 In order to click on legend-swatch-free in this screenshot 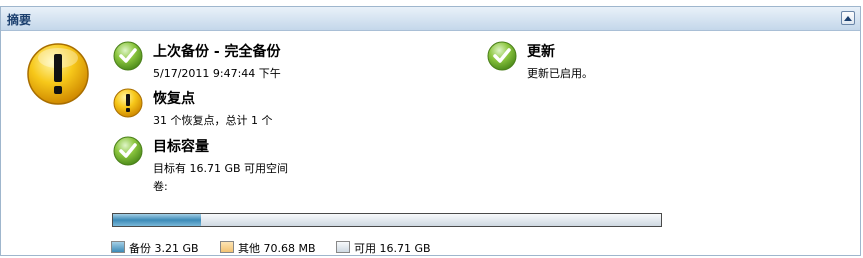, I will do `click(343, 247)`.